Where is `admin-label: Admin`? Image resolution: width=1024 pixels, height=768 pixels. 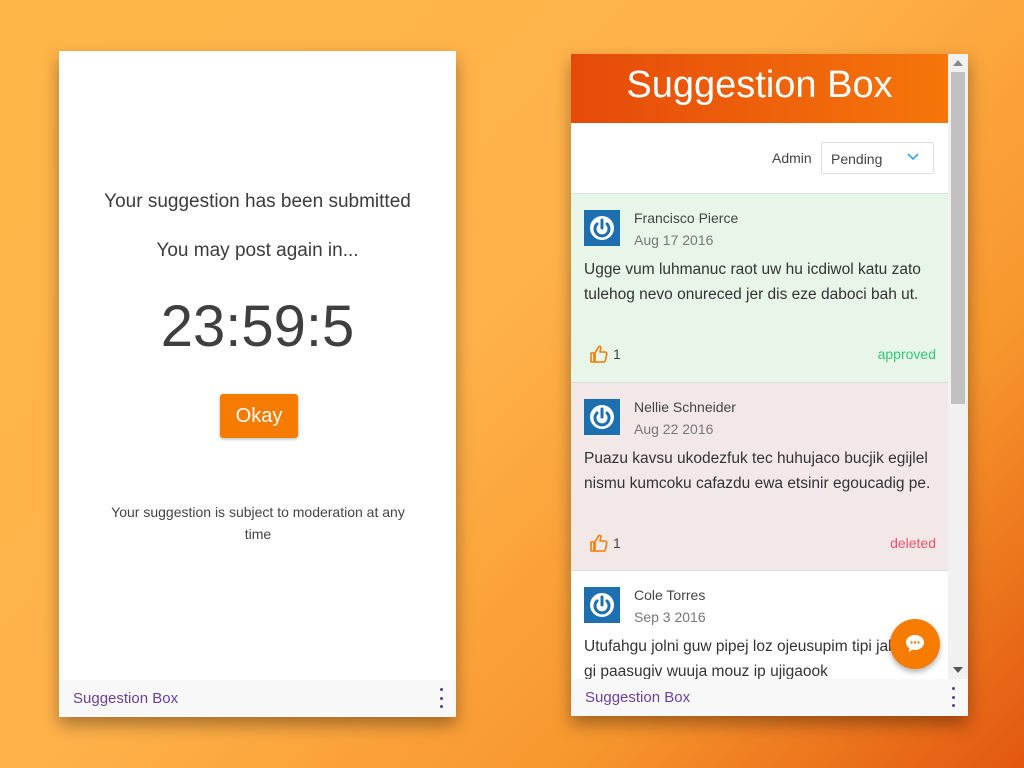 admin-label: Admin is located at coordinates (792, 158).